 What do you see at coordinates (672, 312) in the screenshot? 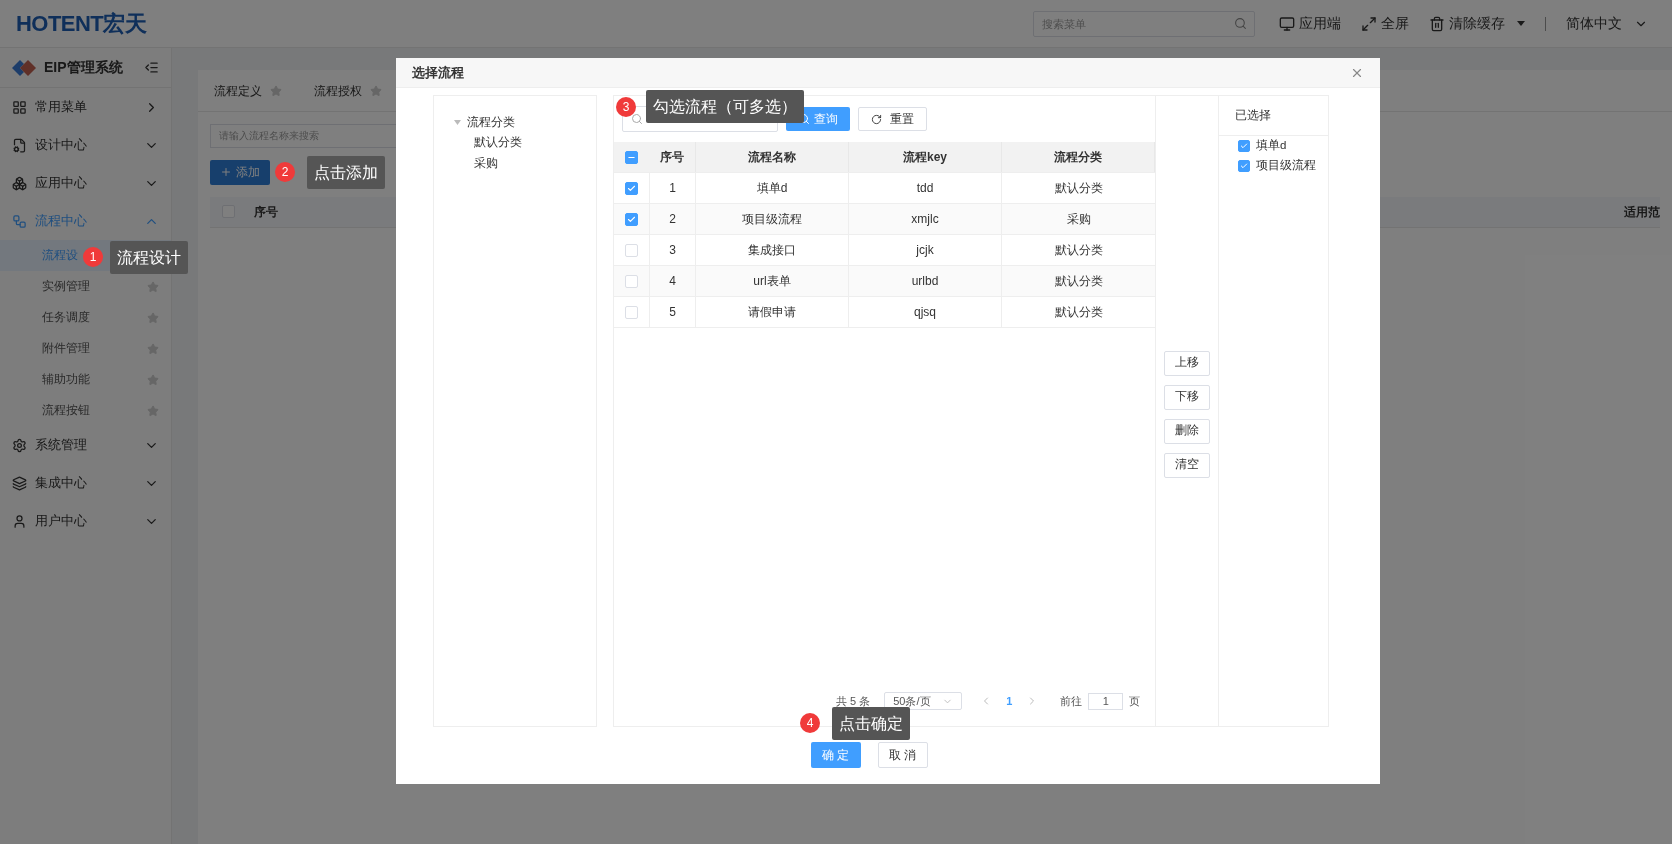
I see `table-cell: 5` at bounding box center [672, 312].